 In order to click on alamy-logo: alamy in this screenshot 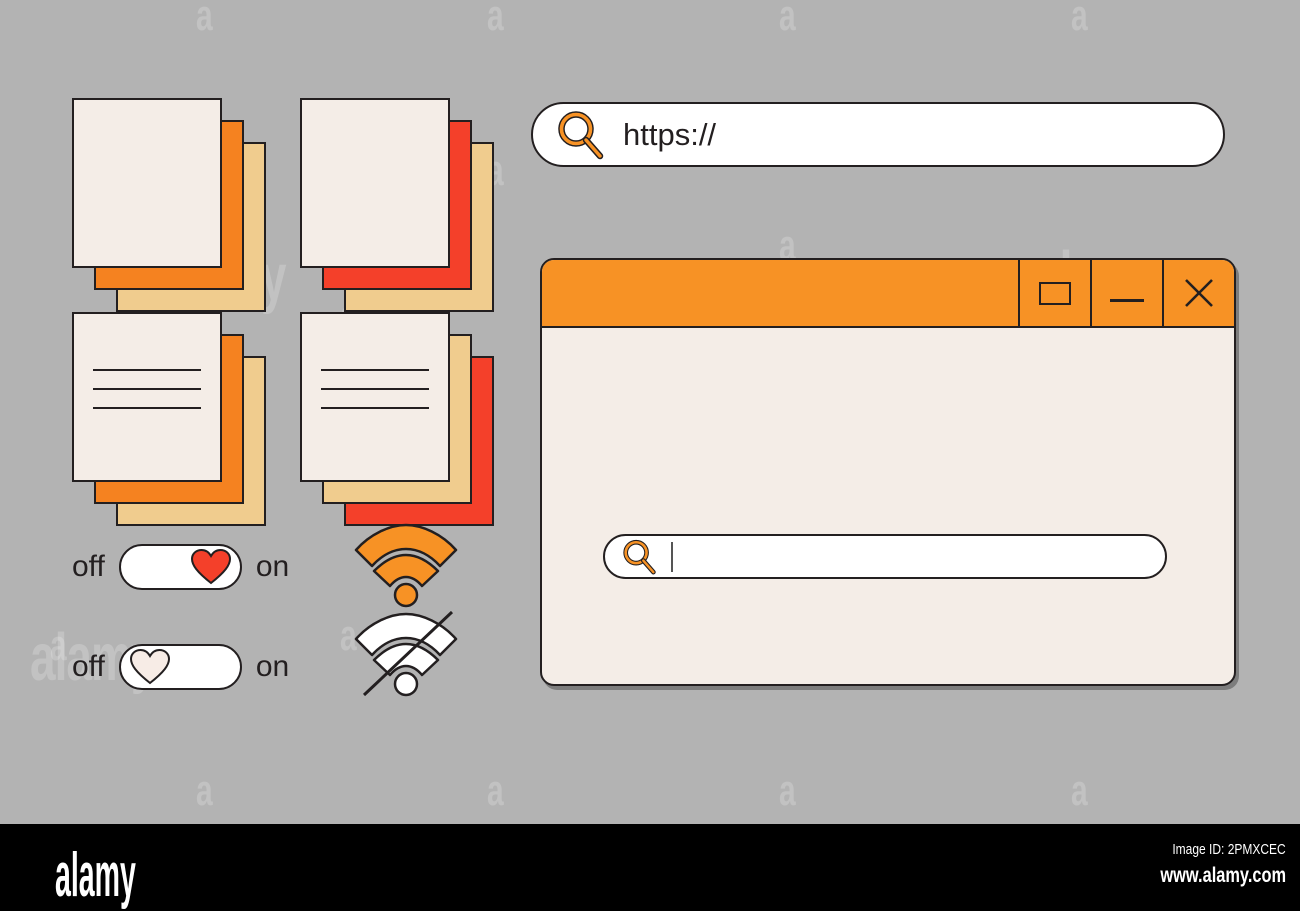, I will do `click(95, 874)`.